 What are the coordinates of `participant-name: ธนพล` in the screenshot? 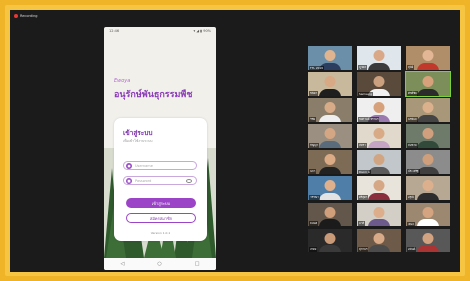 It's located at (314, 224).